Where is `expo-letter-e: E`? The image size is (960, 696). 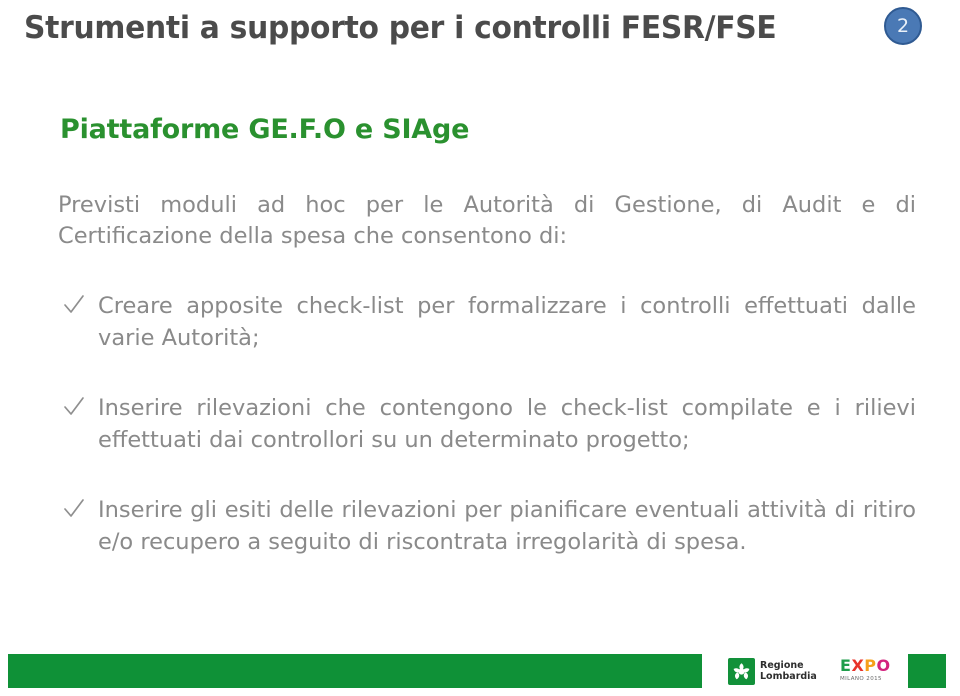 expo-letter-e: E is located at coordinates (846, 665).